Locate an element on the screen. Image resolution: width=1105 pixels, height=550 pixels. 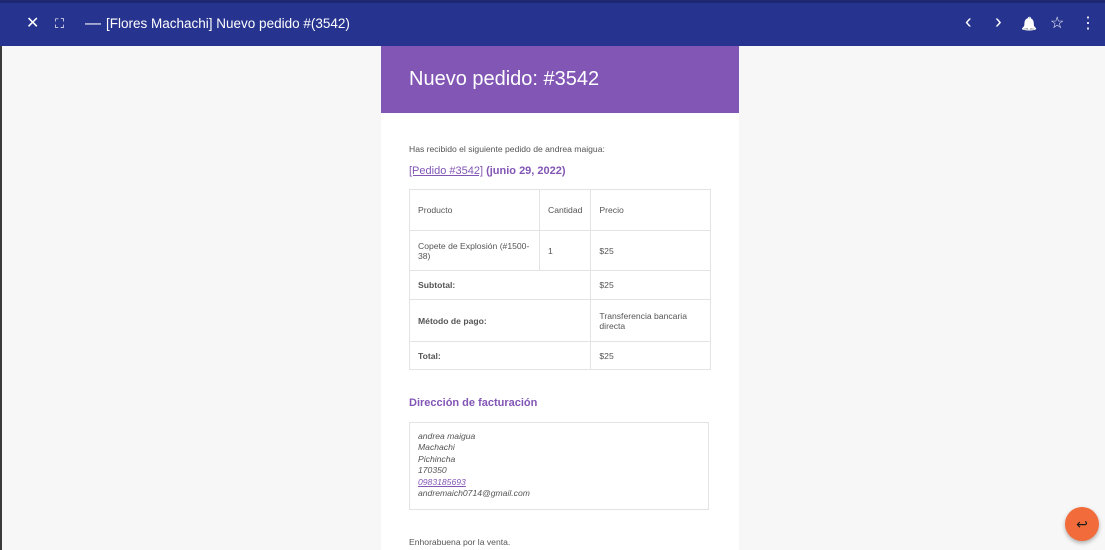
reply-icon: ↩ is located at coordinates (1082, 524).